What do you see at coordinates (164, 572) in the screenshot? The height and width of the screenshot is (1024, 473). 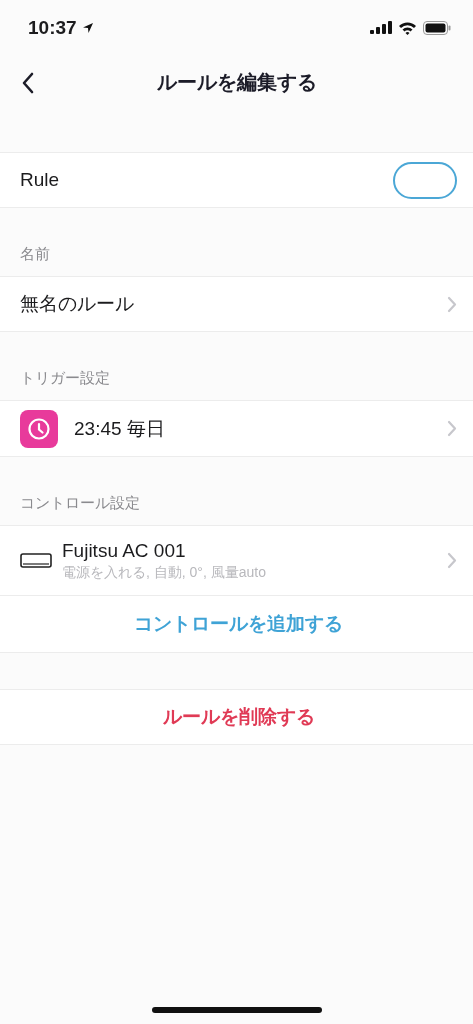 I see `device-settings: 電源を入れる, 自動, 0°, 風量auto` at bounding box center [164, 572].